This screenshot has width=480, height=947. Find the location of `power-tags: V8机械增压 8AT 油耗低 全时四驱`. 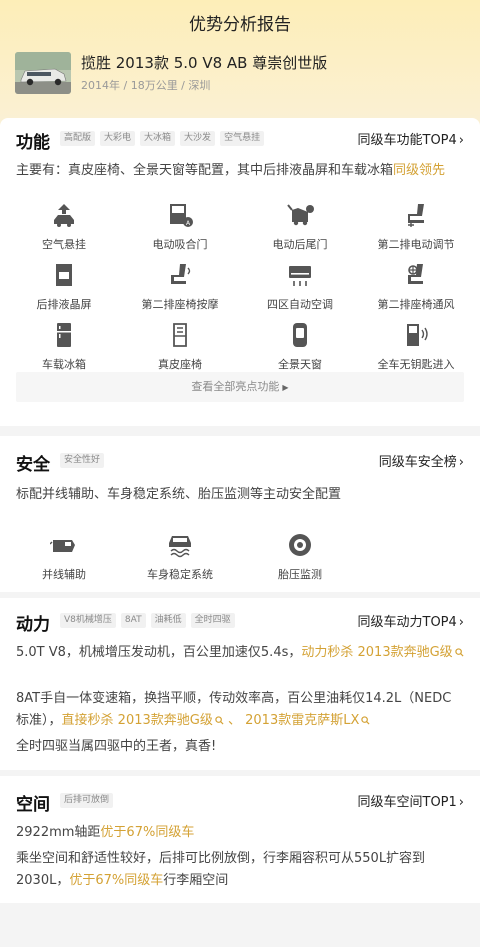

power-tags: V8机械增压 8AT 油耗低 全时四驱 is located at coordinates (147, 620).